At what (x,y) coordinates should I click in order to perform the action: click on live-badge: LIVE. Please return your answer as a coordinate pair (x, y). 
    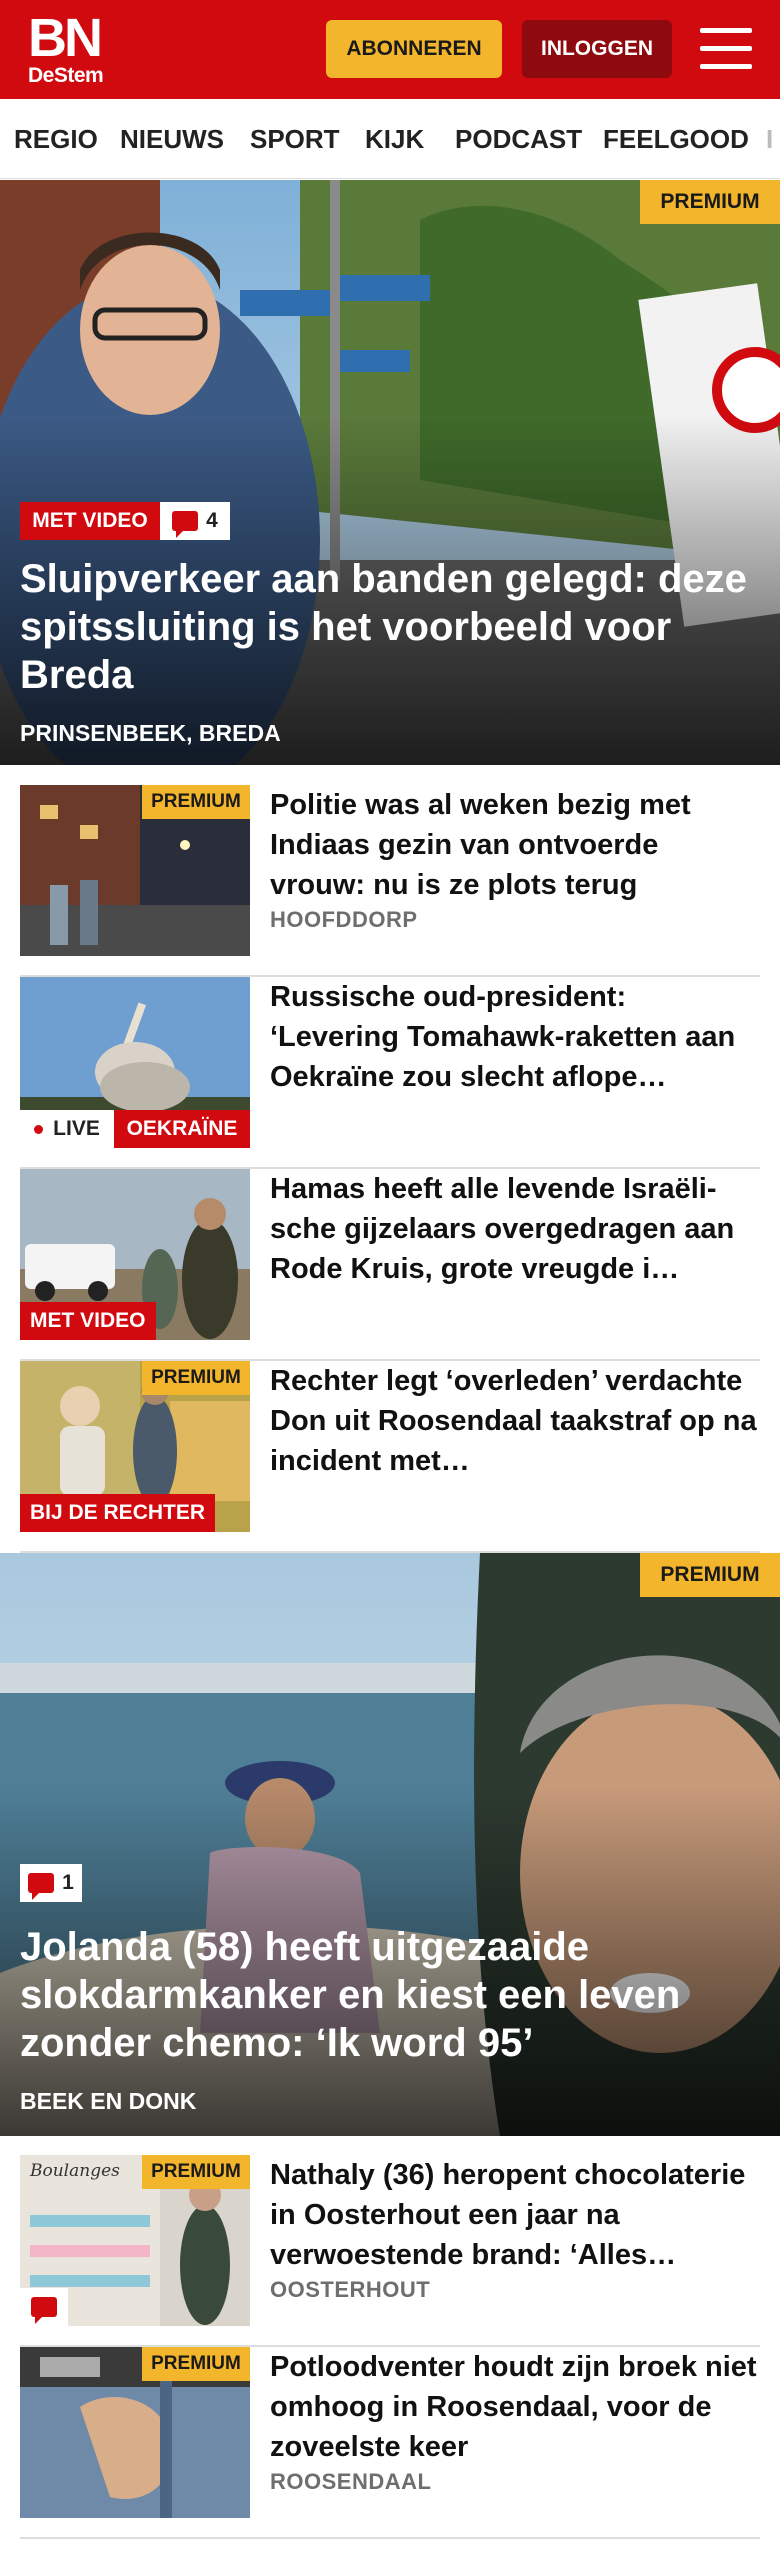
    Looking at the image, I should click on (67, 1129).